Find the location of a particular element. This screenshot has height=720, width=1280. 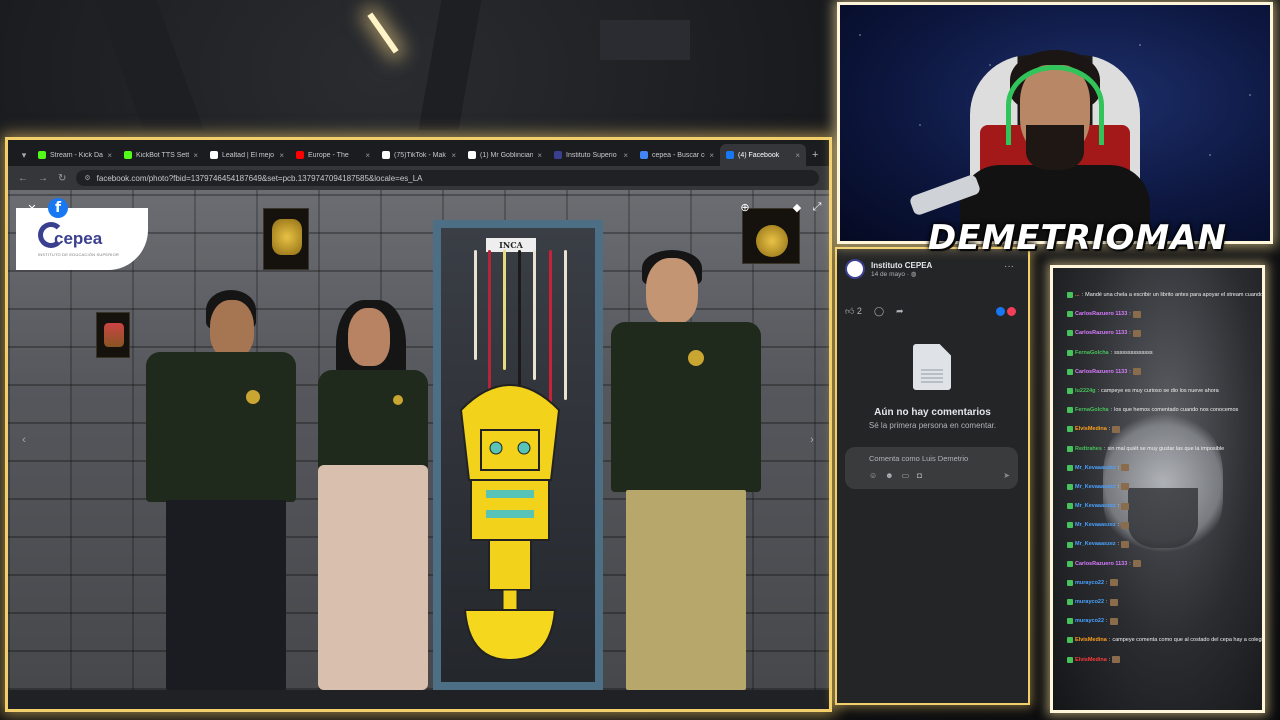

browser-tab: Stream - Kick Da × is located at coordinates (75, 155).